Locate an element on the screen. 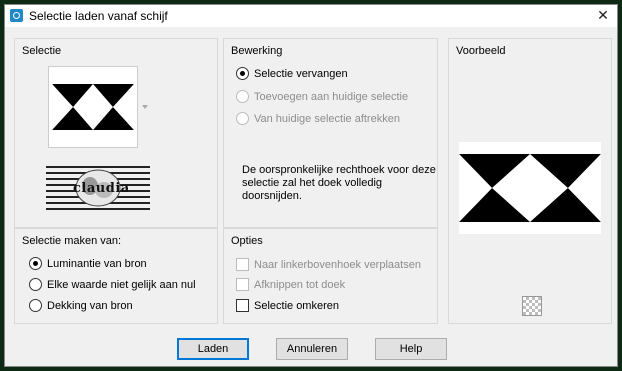  radio-luminantie-label: Luminantie van bron is located at coordinates (97, 263).